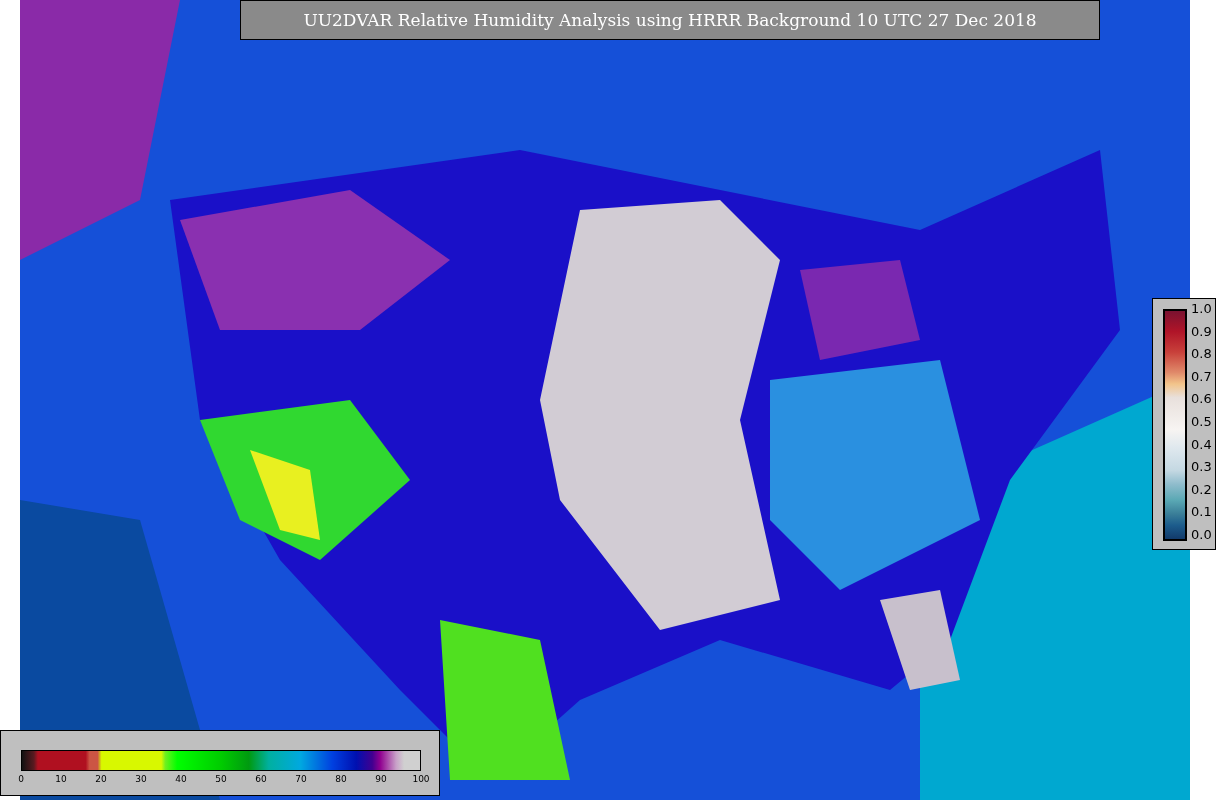  I want to click on tick-label: 0.0, so click(1201, 534).